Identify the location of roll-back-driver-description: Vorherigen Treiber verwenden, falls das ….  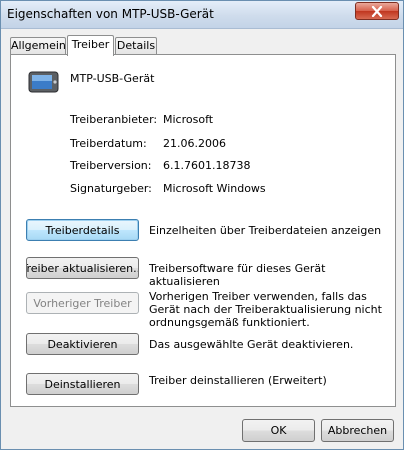
(265, 309).